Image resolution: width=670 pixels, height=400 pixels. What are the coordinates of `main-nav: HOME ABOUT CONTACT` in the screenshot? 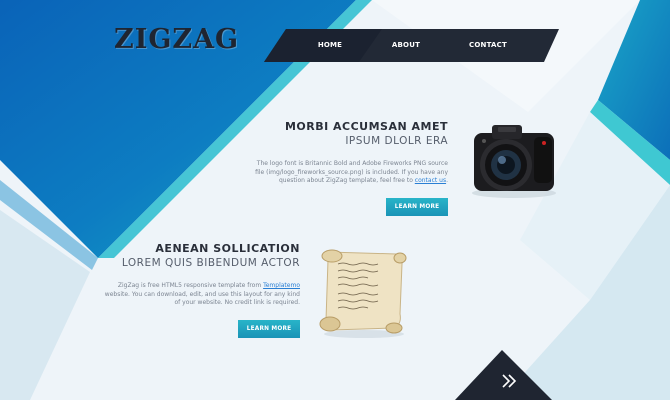 It's located at (411, 45).